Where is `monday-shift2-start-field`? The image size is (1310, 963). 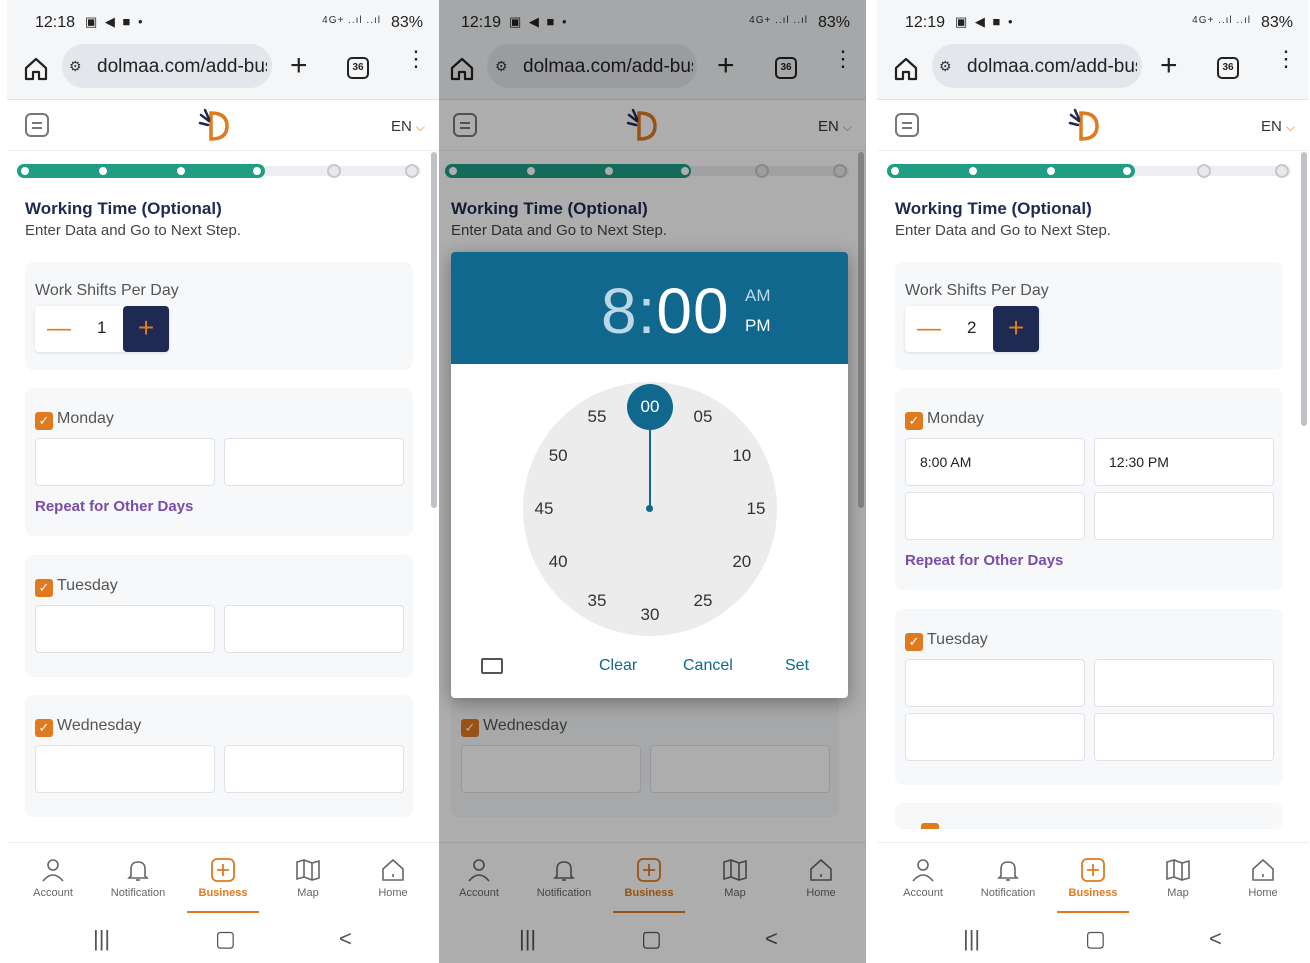 monday-shift2-start-field is located at coordinates (995, 516).